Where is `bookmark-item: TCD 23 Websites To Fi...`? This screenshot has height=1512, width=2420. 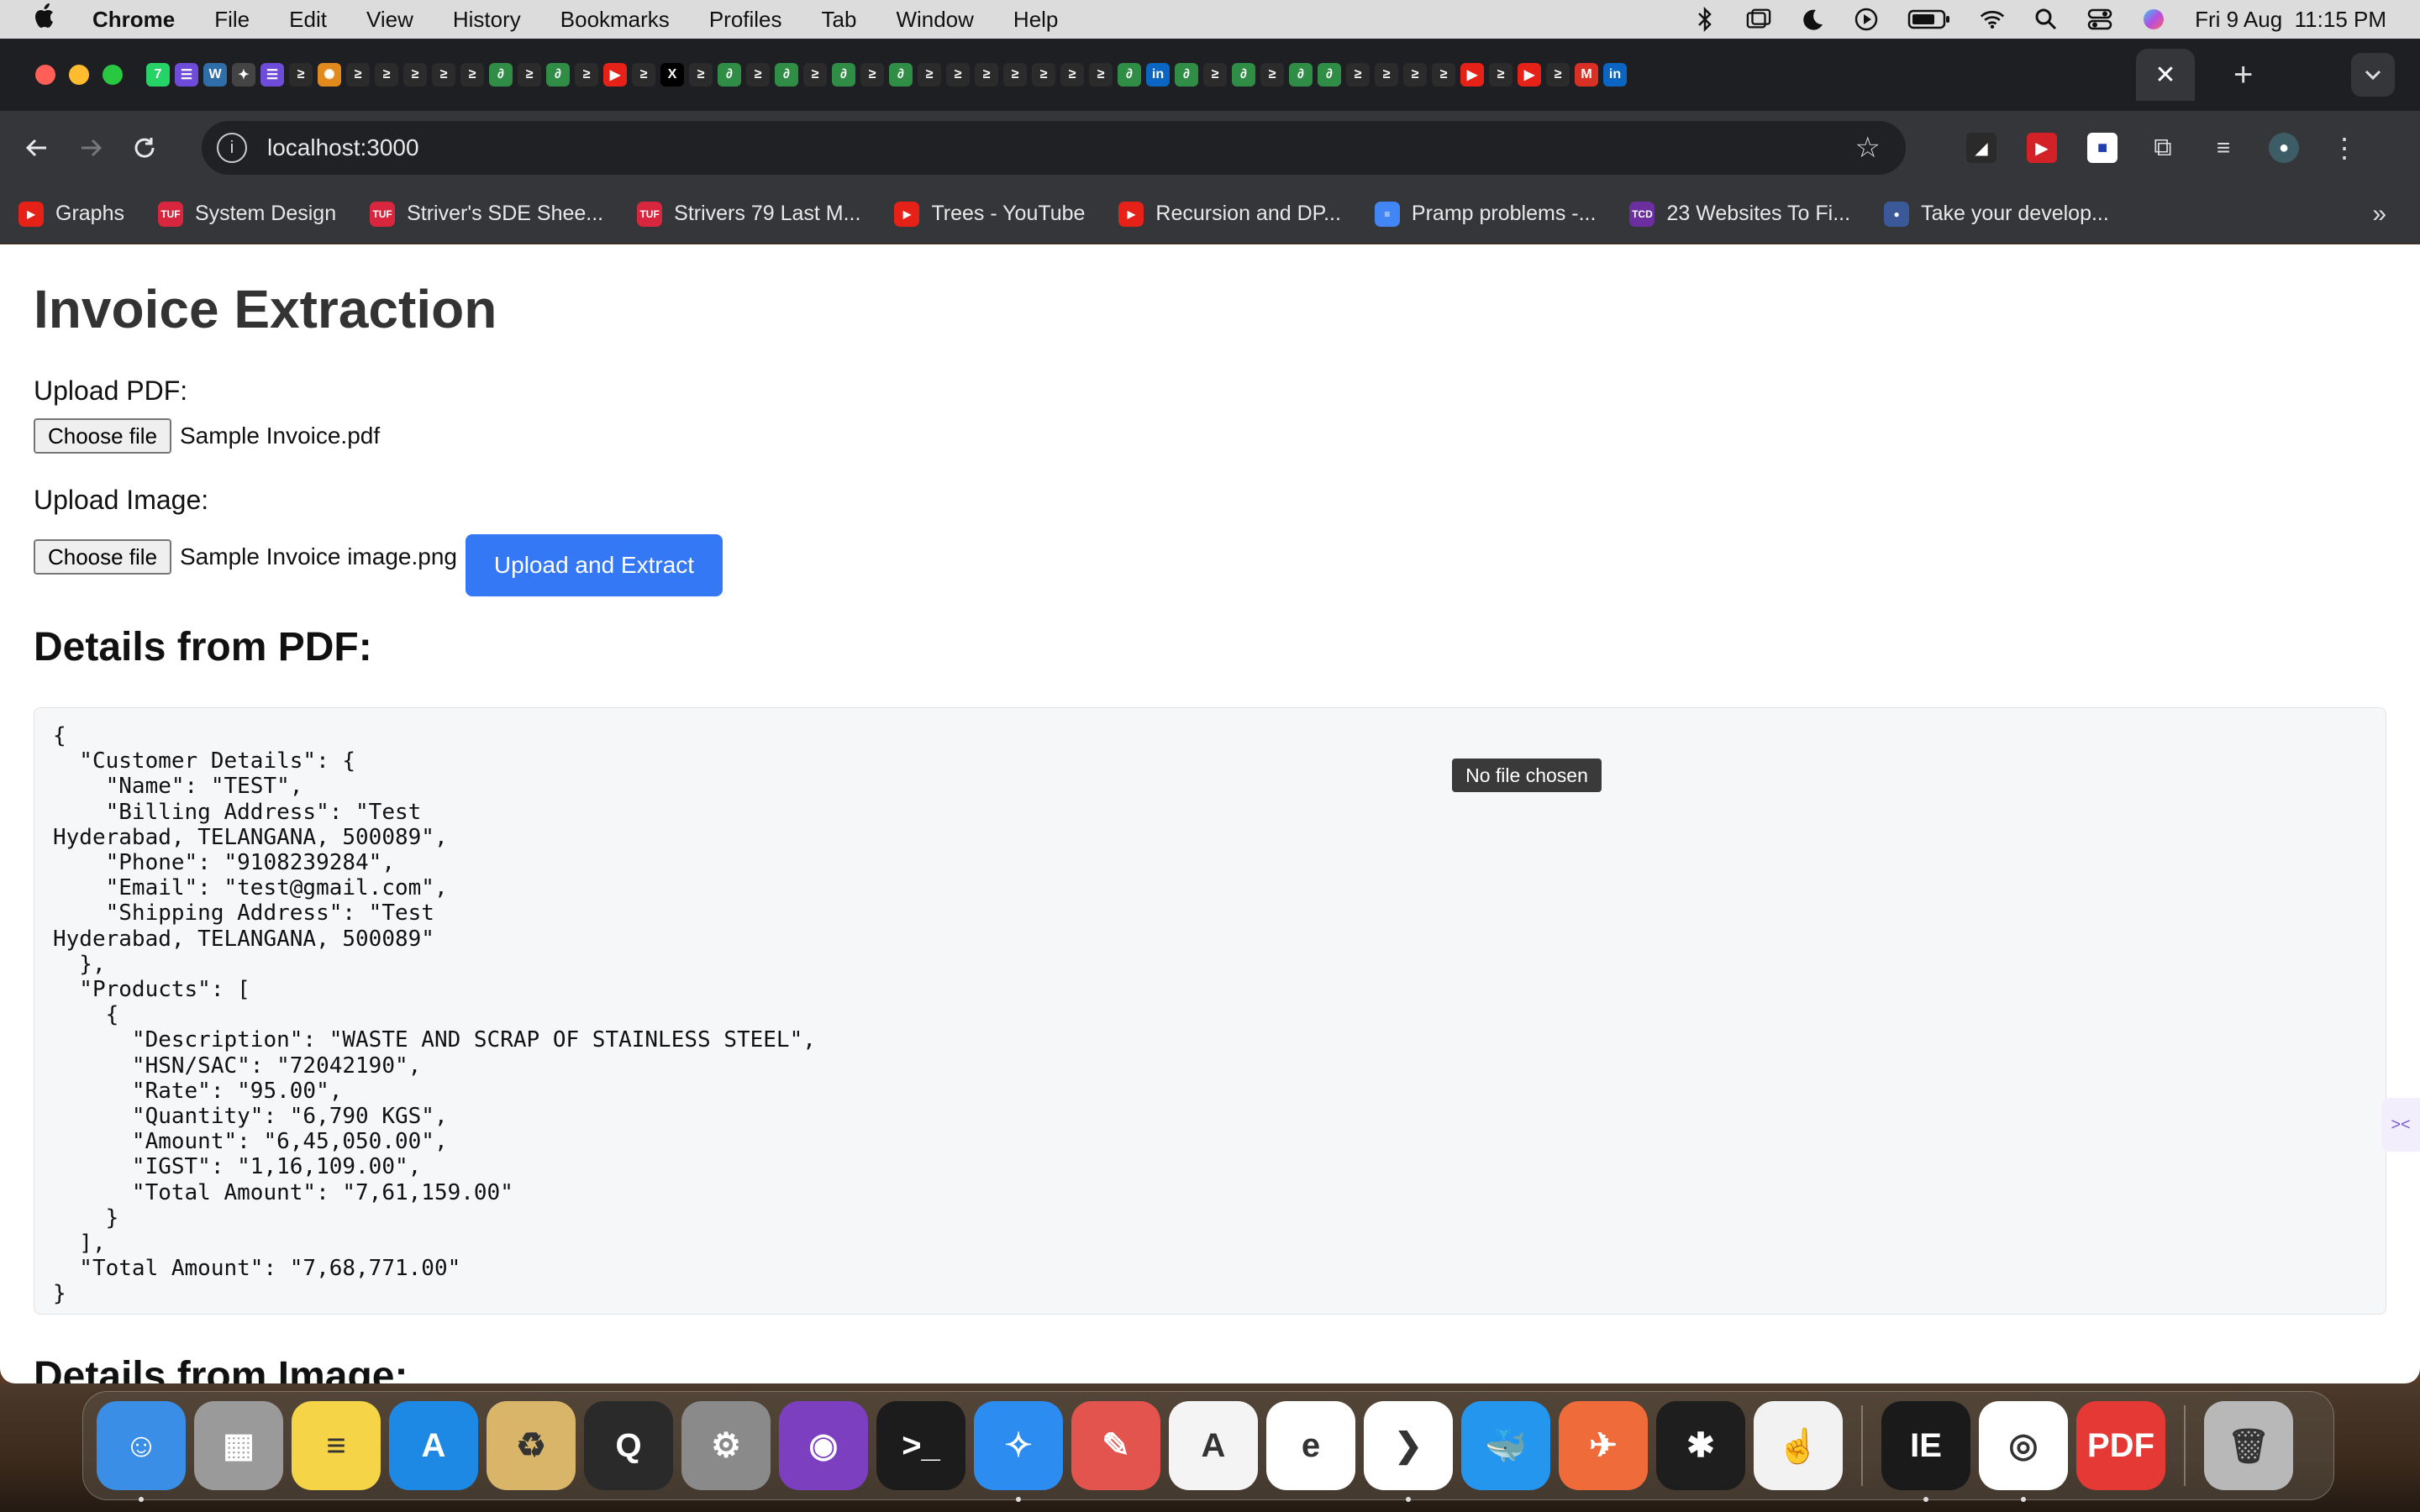
bookmark-item: TCD 23 Websites To Fi... is located at coordinates (1740, 214).